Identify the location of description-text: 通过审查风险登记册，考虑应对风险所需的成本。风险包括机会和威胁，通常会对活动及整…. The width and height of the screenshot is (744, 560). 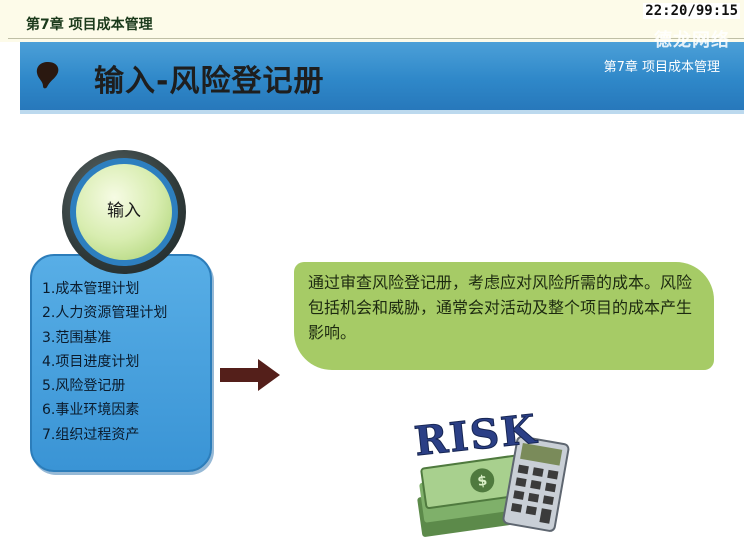
(500, 307).